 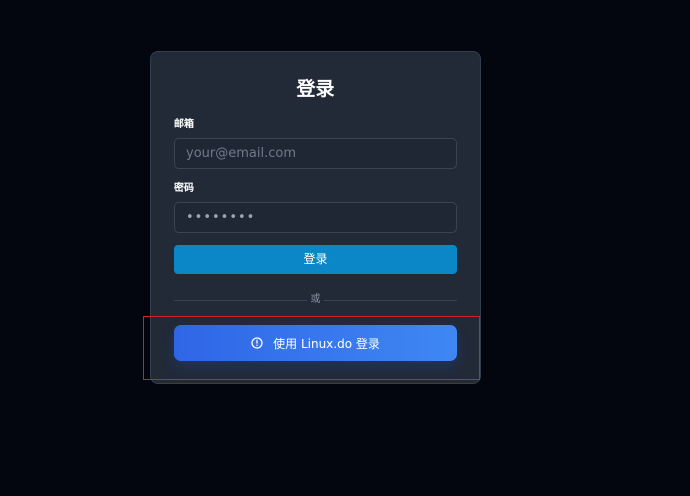 What do you see at coordinates (257, 343) in the screenshot?
I see `info-circle-icon` at bounding box center [257, 343].